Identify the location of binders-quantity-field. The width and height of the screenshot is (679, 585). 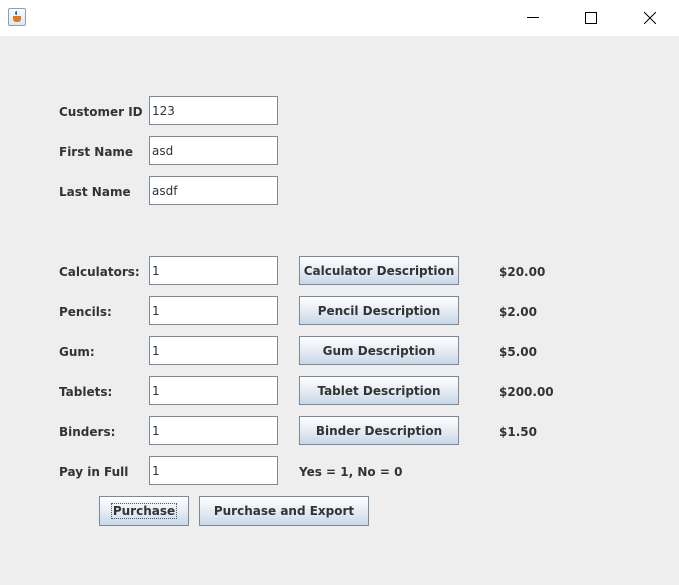
(213, 430).